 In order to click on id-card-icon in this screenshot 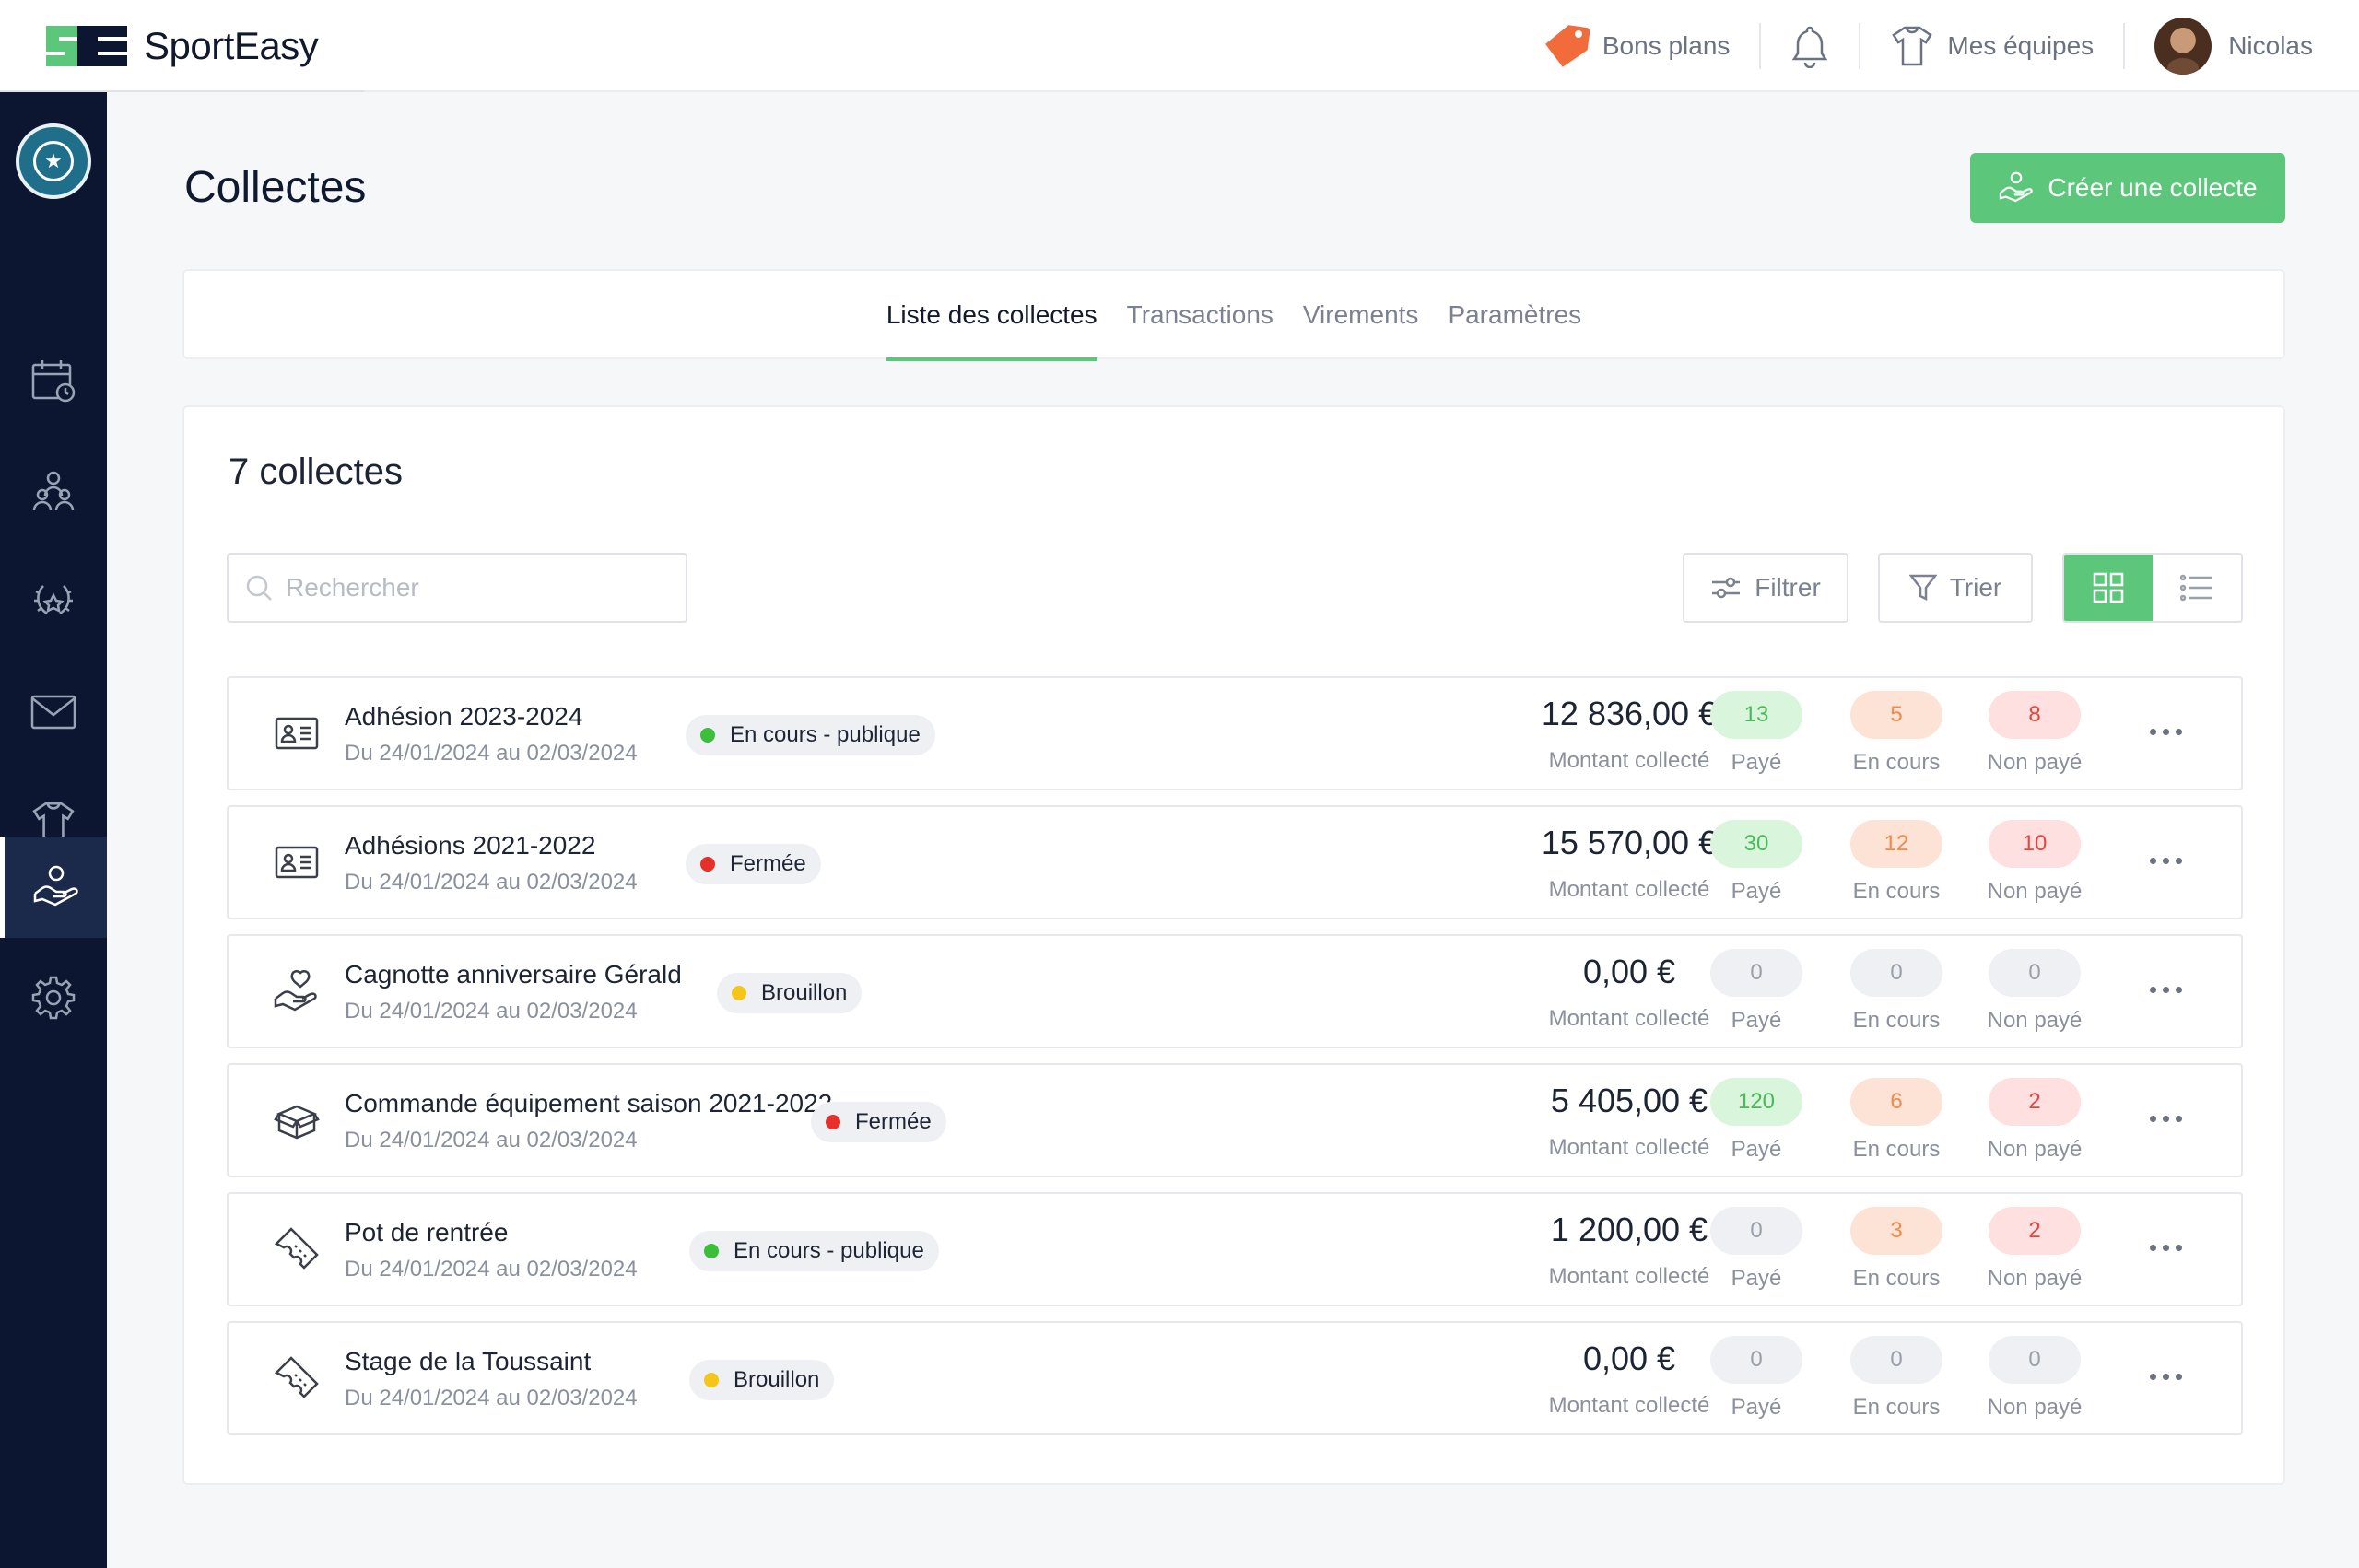, I will do `click(296, 863)`.